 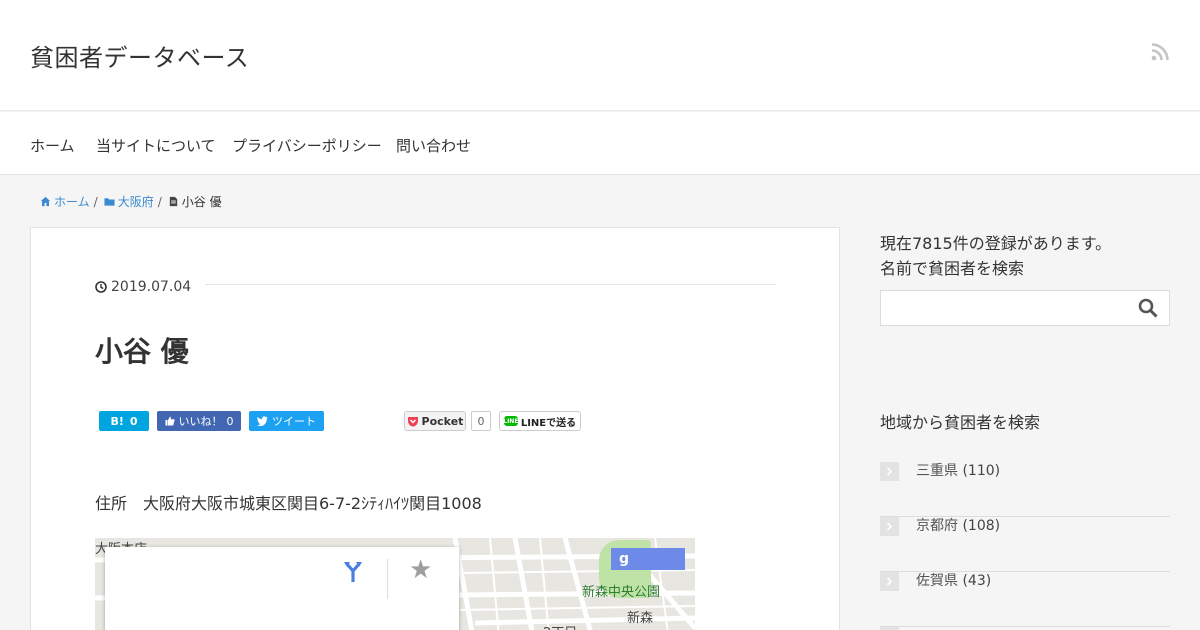 What do you see at coordinates (307, 145) in the screenshot?
I see `nav-item-privacy: プライバシーポリシー` at bounding box center [307, 145].